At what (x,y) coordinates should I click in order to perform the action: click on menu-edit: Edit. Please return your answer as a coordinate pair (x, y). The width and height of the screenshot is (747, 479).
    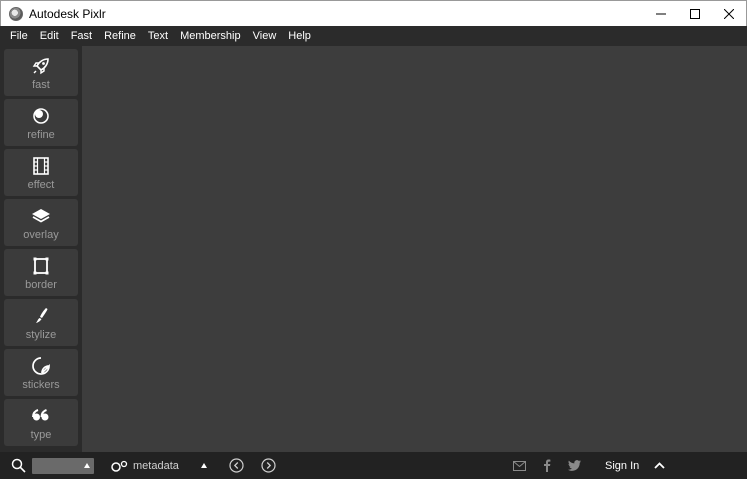
    Looking at the image, I should click on (49, 36).